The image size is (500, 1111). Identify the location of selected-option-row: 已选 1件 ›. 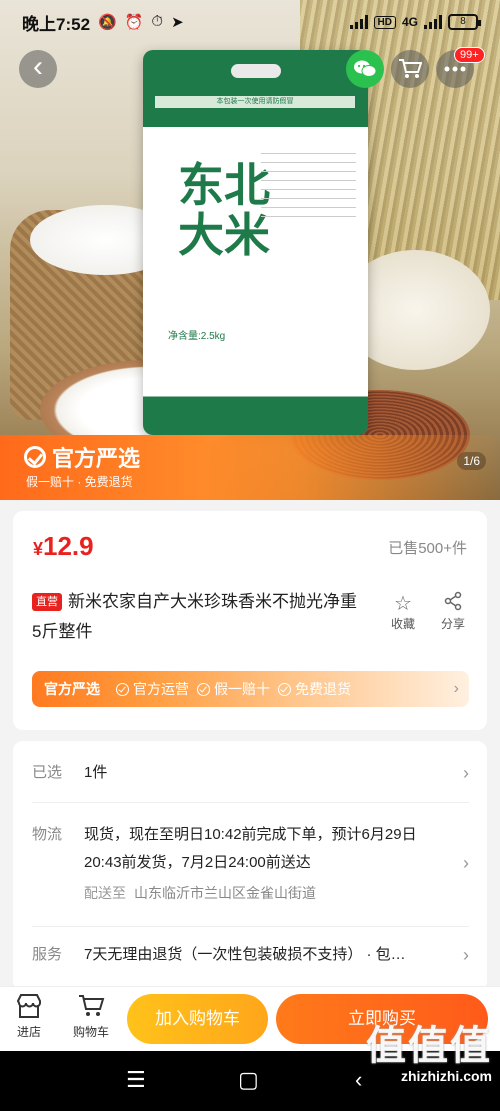
(250, 781).